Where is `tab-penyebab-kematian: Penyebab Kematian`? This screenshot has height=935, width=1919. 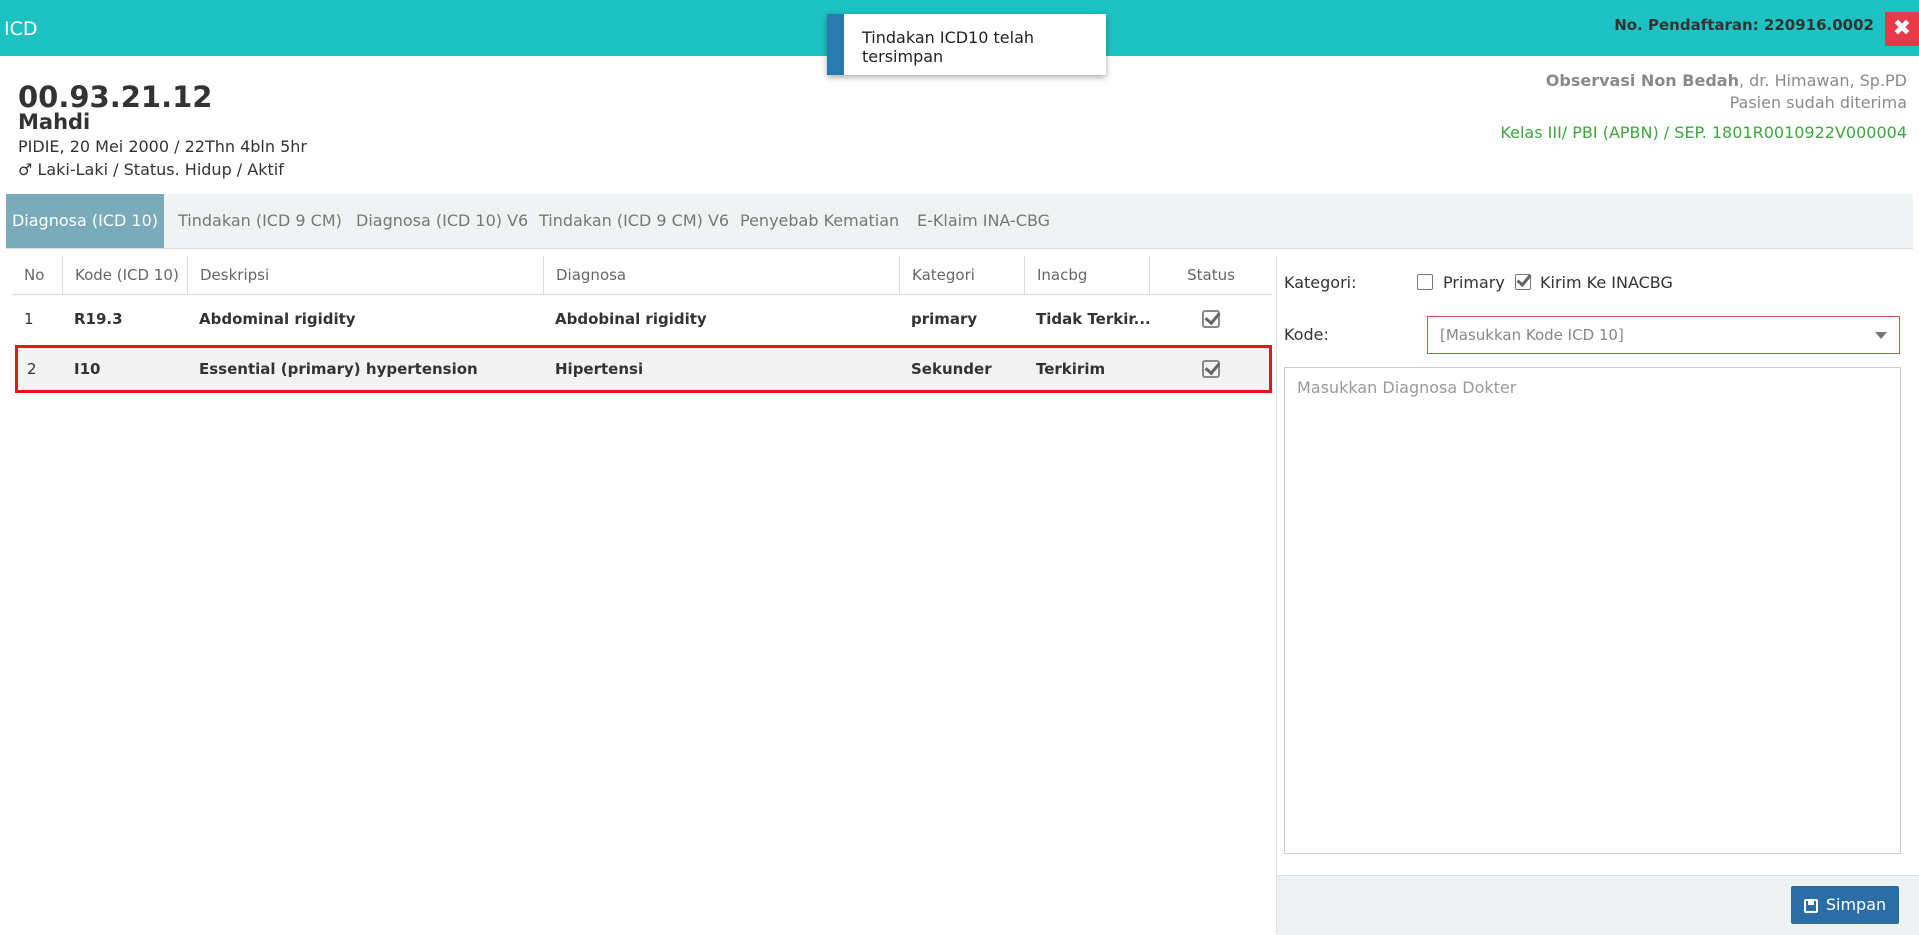
tab-penyebab-kematian: Penyebab Kematian is located at coordinates (819, 221).